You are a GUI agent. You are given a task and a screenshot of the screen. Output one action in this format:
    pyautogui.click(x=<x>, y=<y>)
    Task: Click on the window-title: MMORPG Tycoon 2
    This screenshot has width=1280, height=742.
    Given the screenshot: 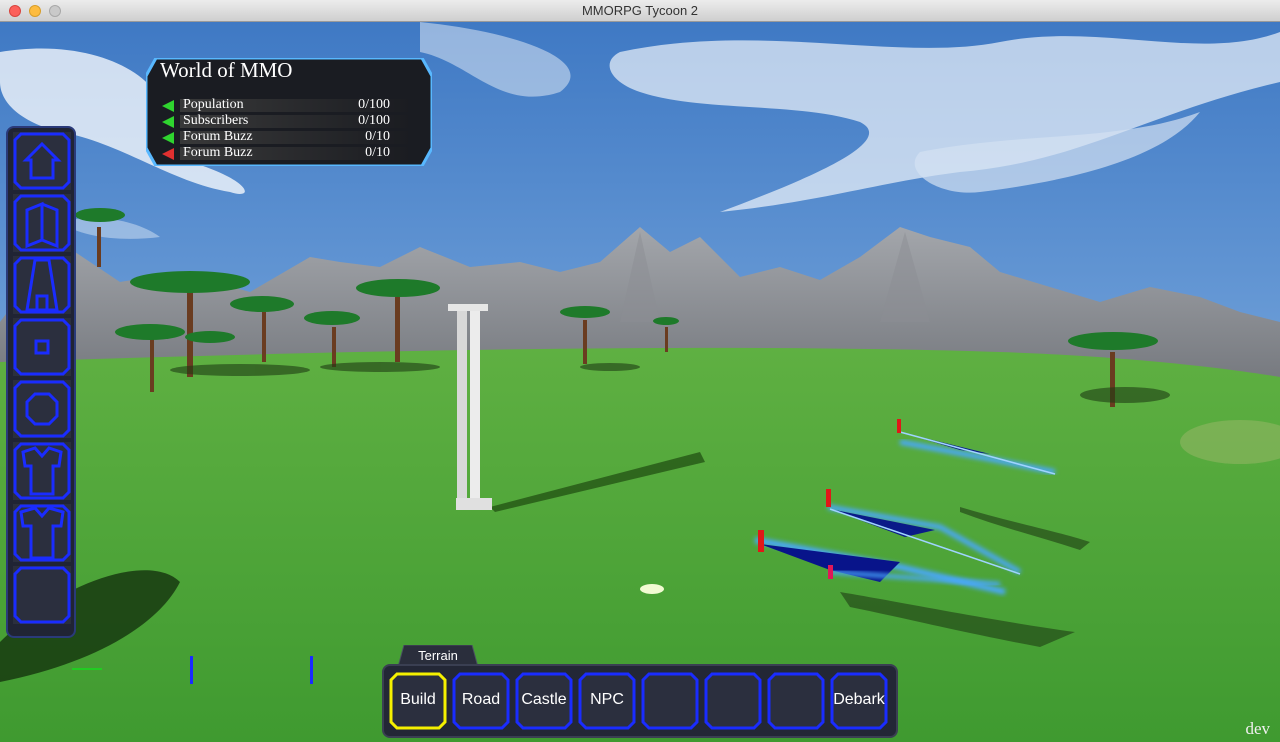 What is the action you would take?
    pyautogui.click(x=640, y=10)
    